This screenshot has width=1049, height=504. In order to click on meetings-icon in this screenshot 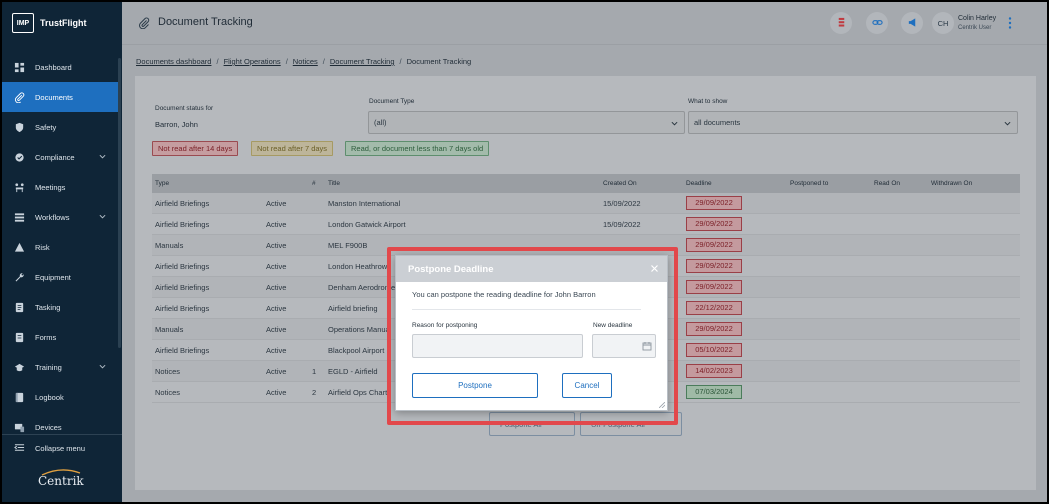, I will do `click(19, 187)`.